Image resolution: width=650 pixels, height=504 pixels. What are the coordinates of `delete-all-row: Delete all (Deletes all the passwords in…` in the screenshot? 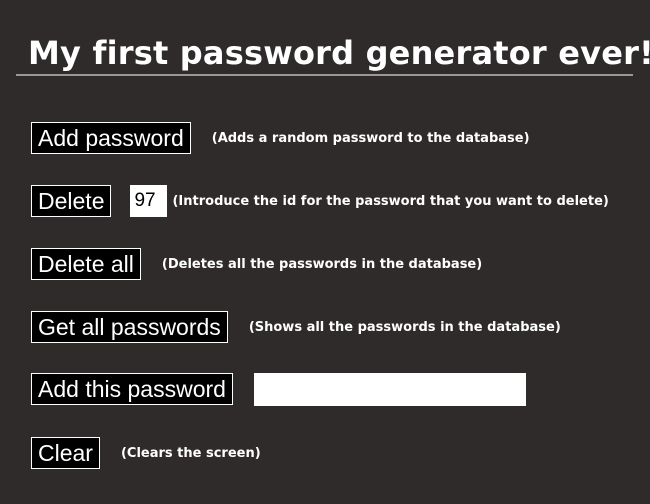 It's located at (256, 264).